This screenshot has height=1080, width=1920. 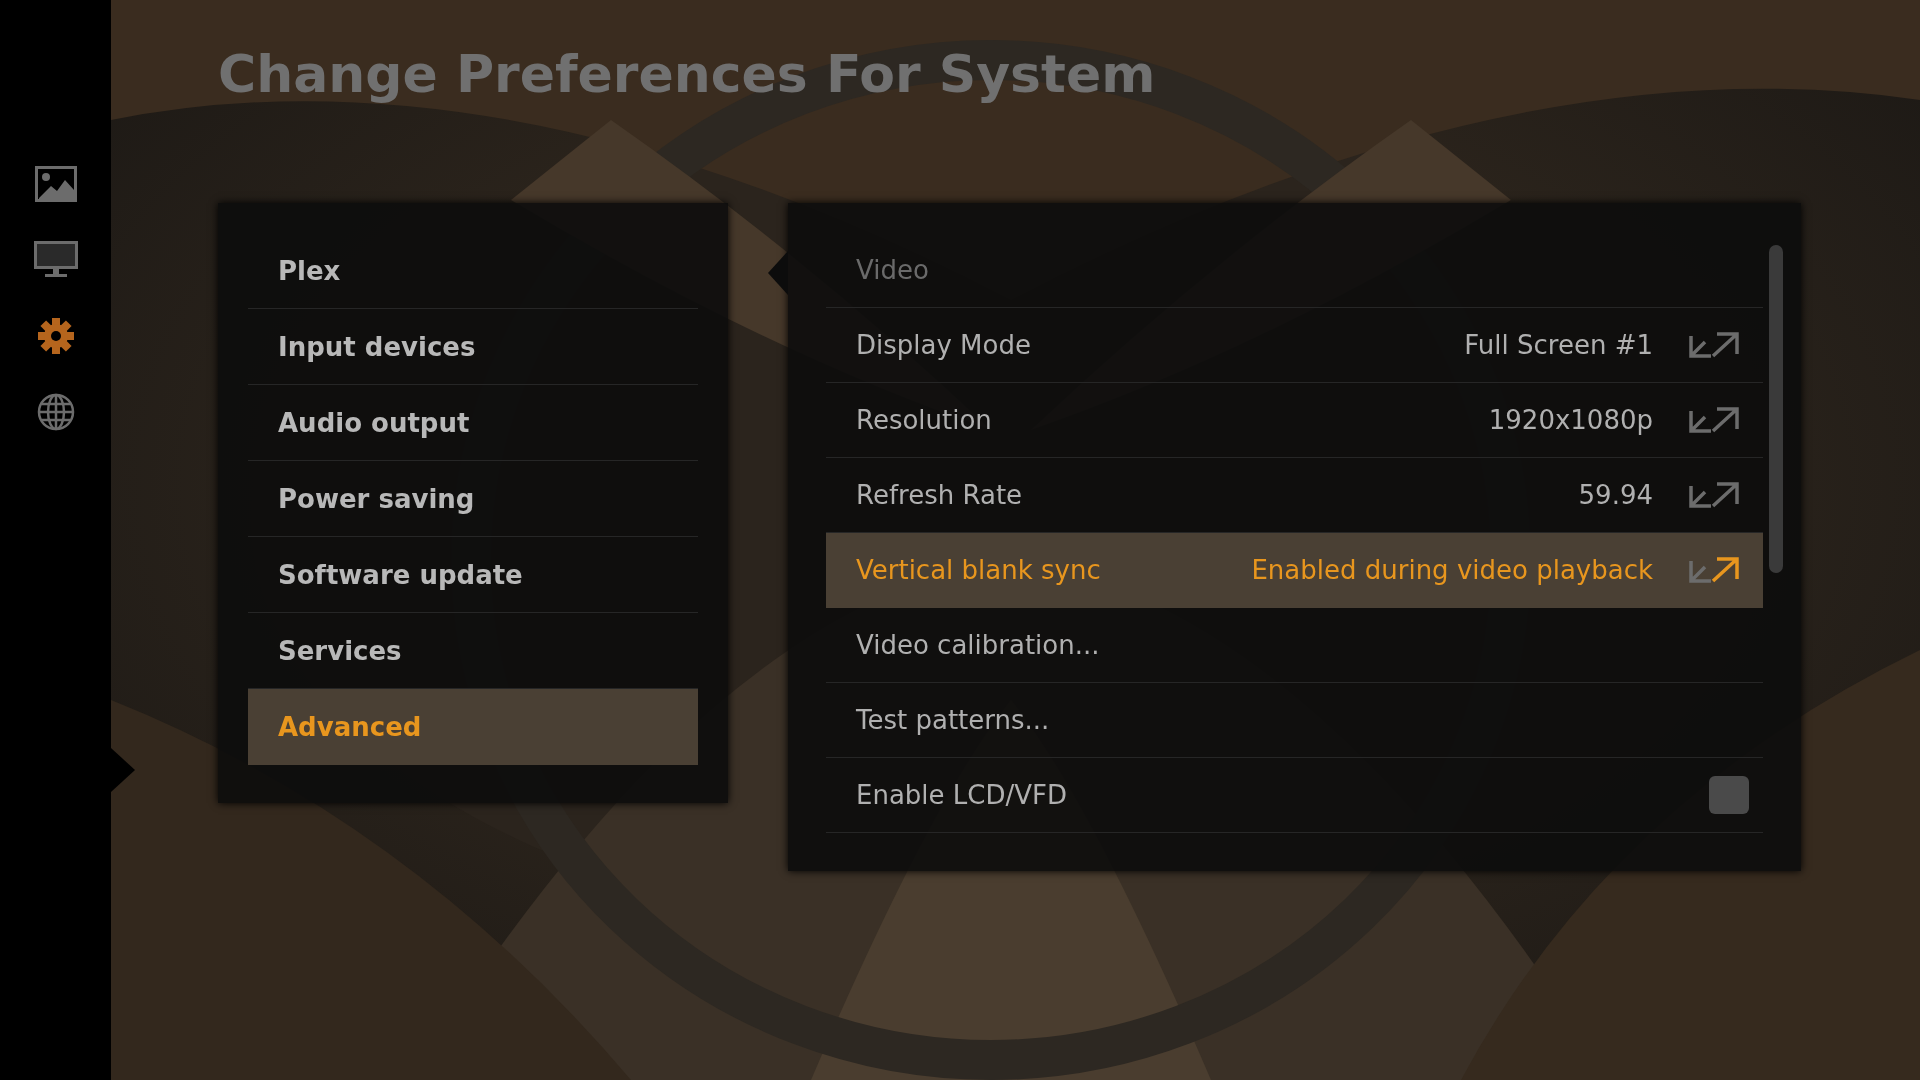 What do you see at coordinates (979, 570) in the screenshot?
I see `setting-label: Vertical blank sync` at bounding box center [979, 570].